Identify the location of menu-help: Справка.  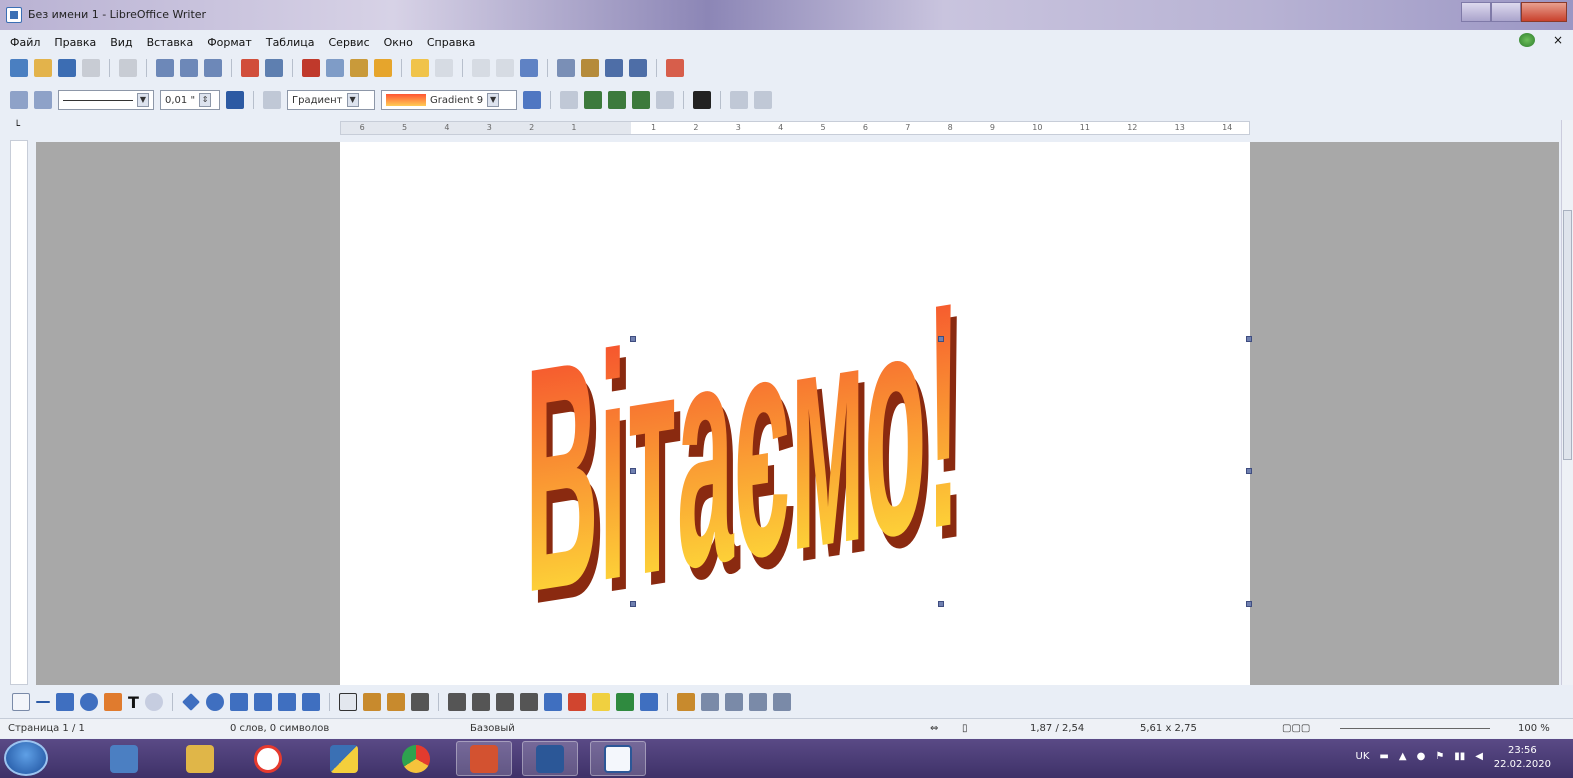
(451, 42).